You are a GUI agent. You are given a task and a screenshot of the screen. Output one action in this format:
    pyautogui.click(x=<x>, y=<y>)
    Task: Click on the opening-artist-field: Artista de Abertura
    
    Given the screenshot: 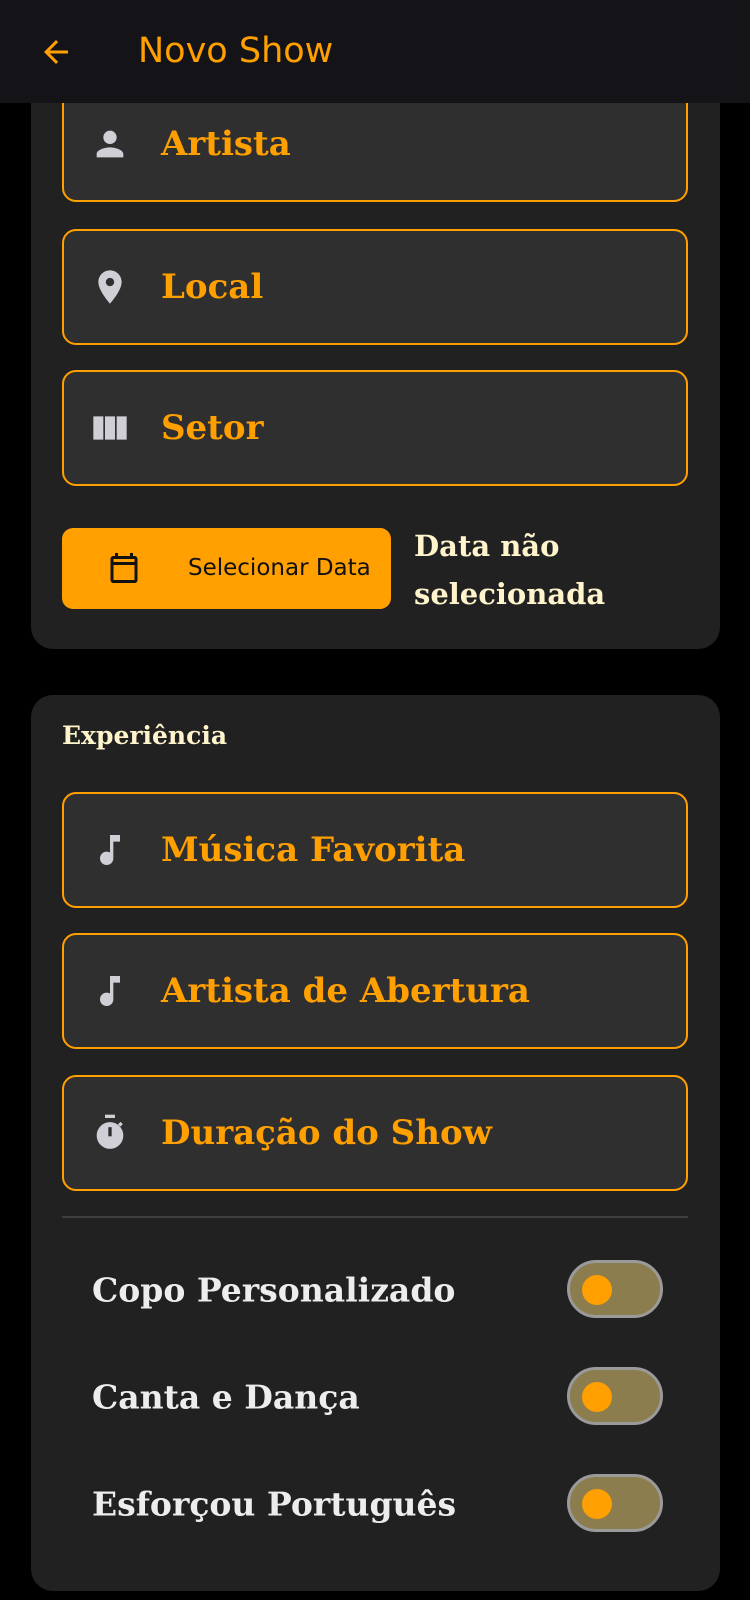 What is the action you would take?
    pyautogui.click(x=375, y=991)
    